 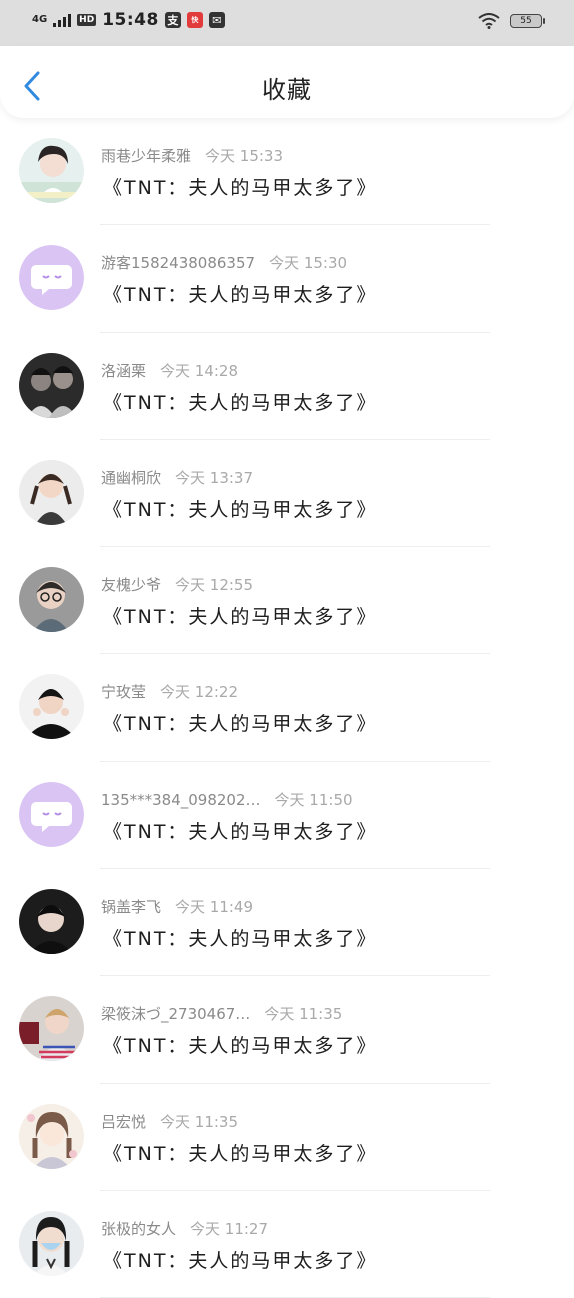 I want to click on list-item: 张极的女人 今天 11:27 《TNT：夫人的马甲太多了》, so click(x=287, y=1244).